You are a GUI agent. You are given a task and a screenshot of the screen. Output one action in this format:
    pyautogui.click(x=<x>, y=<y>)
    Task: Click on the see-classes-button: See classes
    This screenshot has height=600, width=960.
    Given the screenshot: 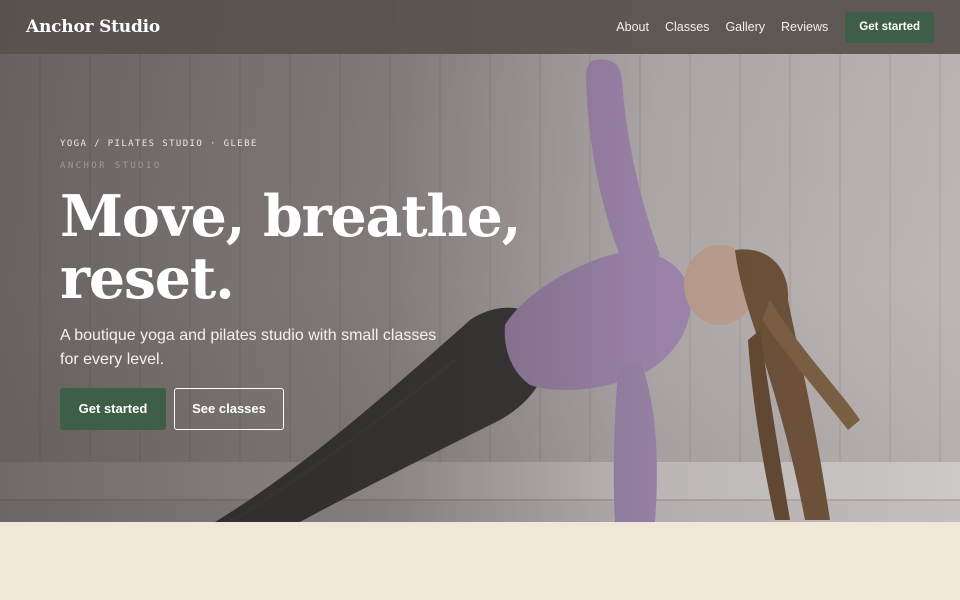 What is the action you would take?
    pyautogui.click(x=229, y=409)
    